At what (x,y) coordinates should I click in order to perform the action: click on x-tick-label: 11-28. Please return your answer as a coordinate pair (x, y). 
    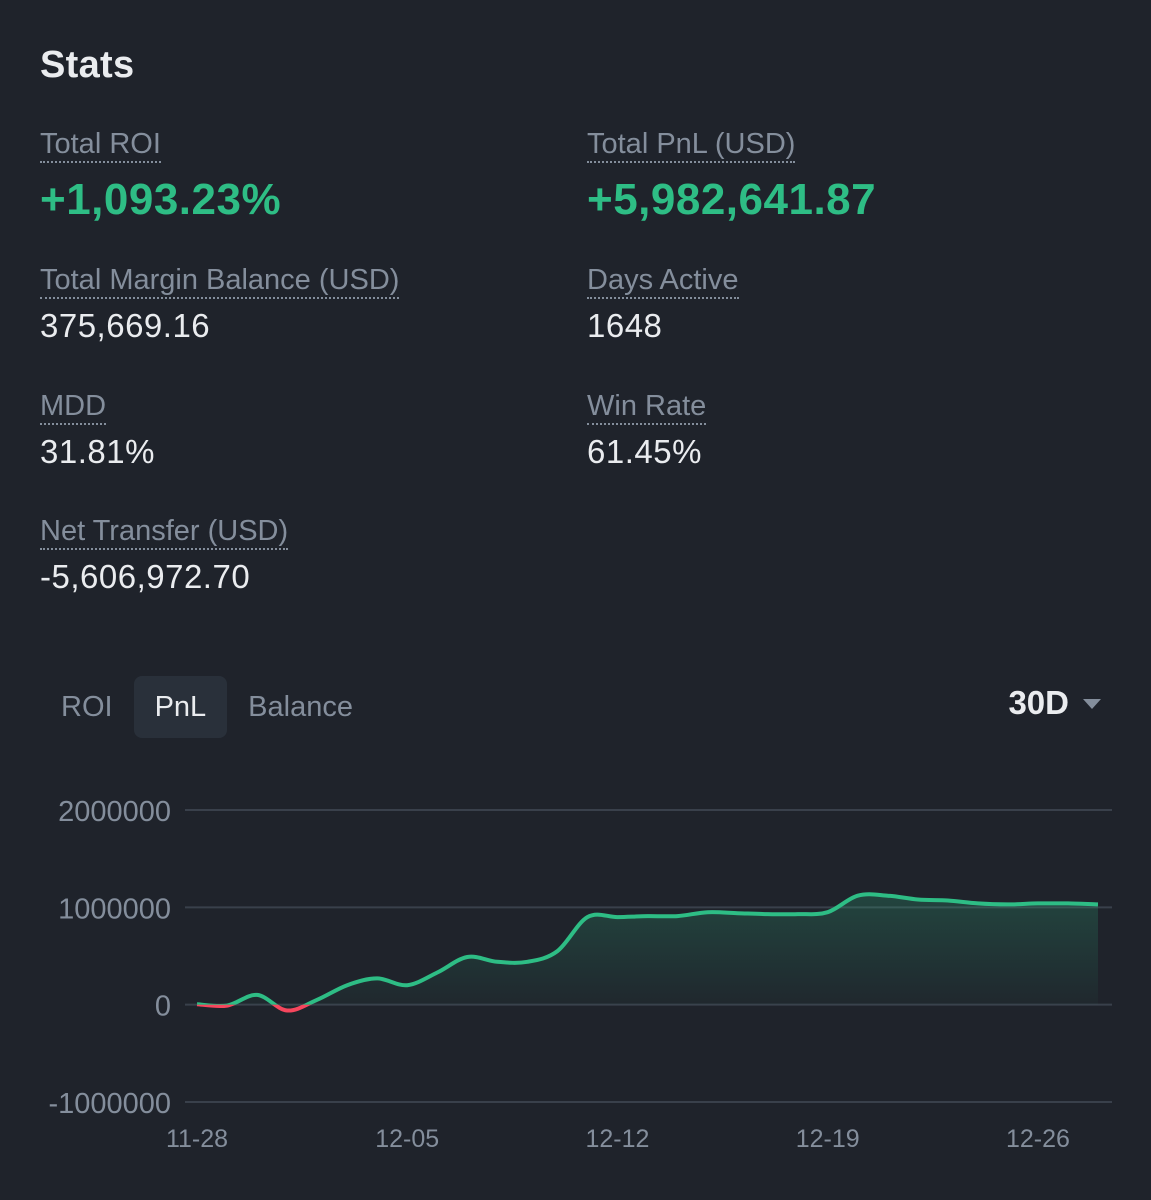
    Looking at the image, I should click on (197, 1139).